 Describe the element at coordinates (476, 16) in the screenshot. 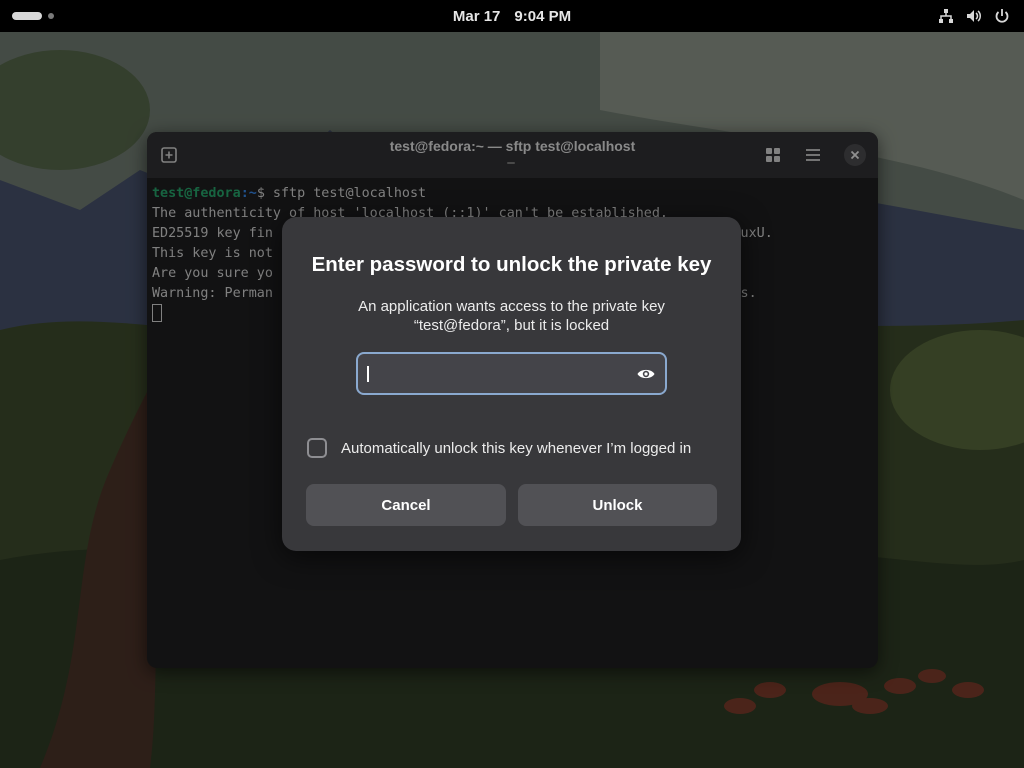

I see `clock-date: Mar 17` at that location.